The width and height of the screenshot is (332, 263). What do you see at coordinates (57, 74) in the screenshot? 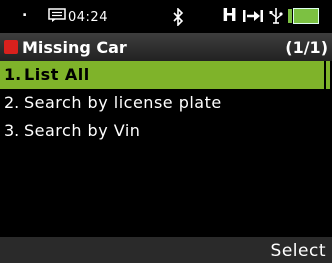
I see `menu-item-label: List All` at bounding box center [57, 74].